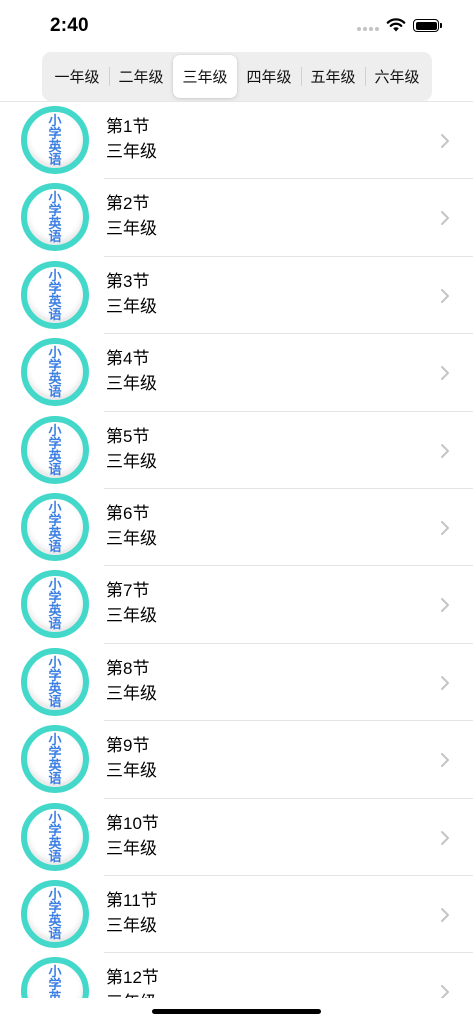 This screenshot has width=473, height=1024. I want to click on list-item: 小学英语 第7节三年级, so click(236, 605).